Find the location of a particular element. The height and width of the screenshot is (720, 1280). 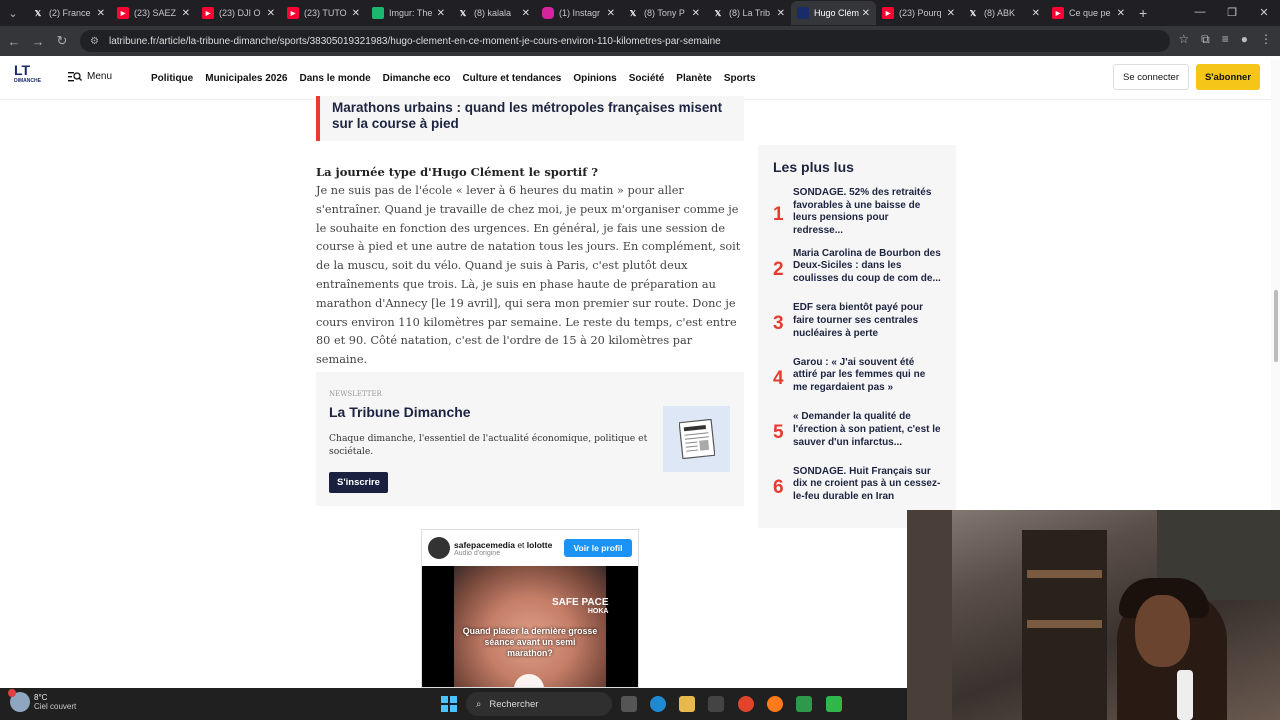

site-info-icon: ⚙ is located at coordinates (94, 41).